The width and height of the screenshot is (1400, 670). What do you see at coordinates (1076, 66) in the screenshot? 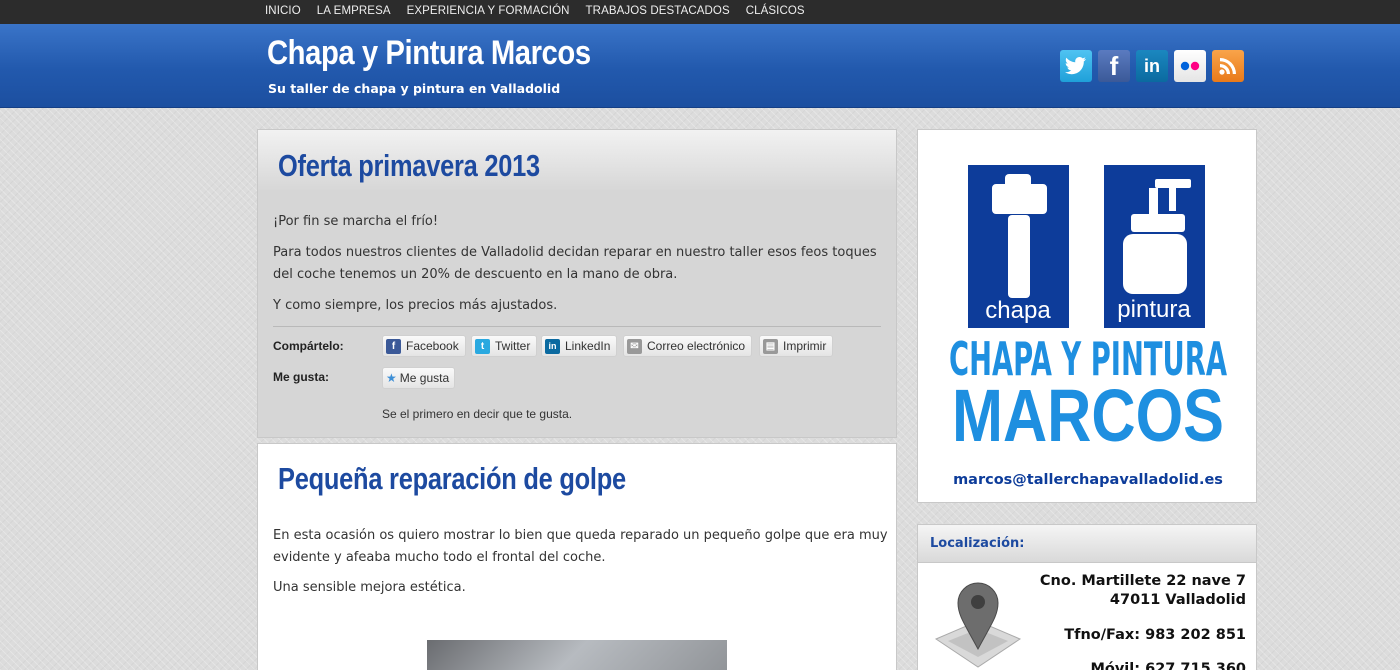
I see `twitter-icon` at bounding box center [1076, 66].